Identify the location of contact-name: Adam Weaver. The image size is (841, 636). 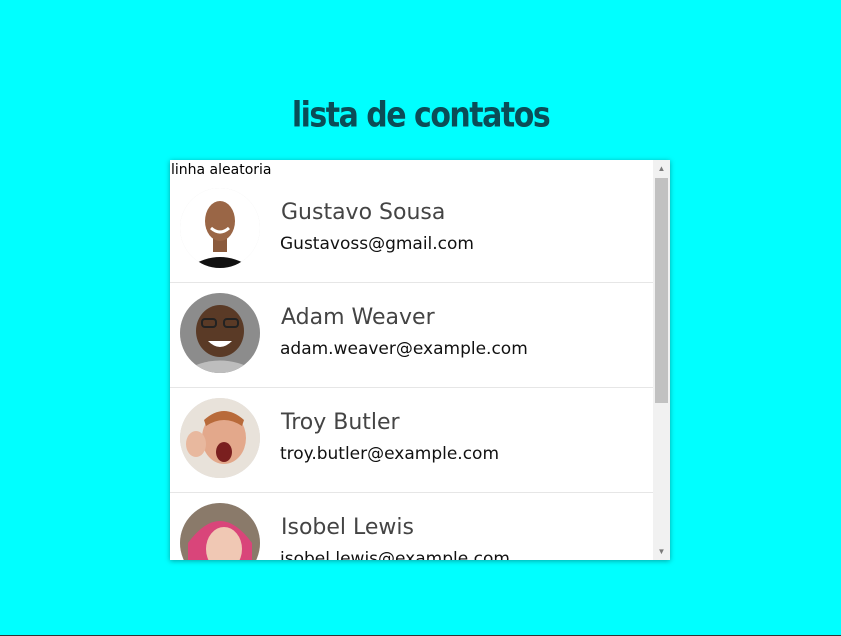
(358, 317).